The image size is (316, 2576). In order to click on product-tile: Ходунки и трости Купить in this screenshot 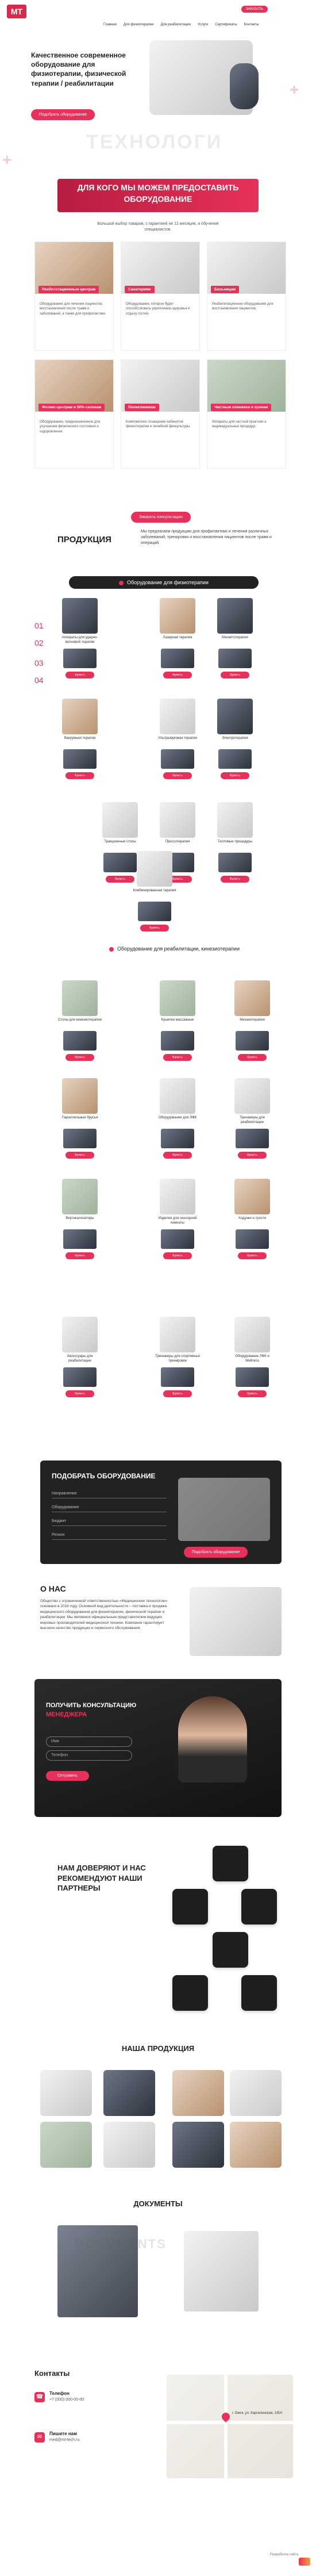, I will do `click(252, 1222)`.